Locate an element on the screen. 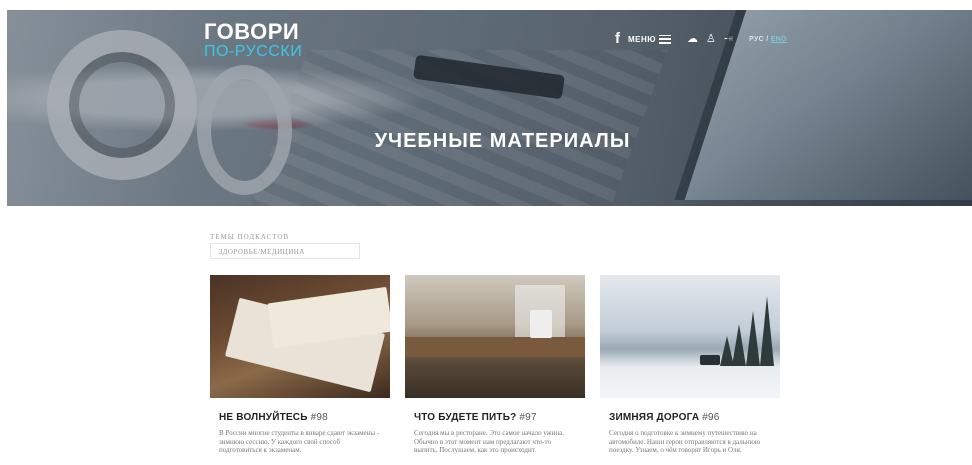 This screenshot has width=972, height=465. logo-main-text: ГОВОРИ is located at coordinates (252, 31).